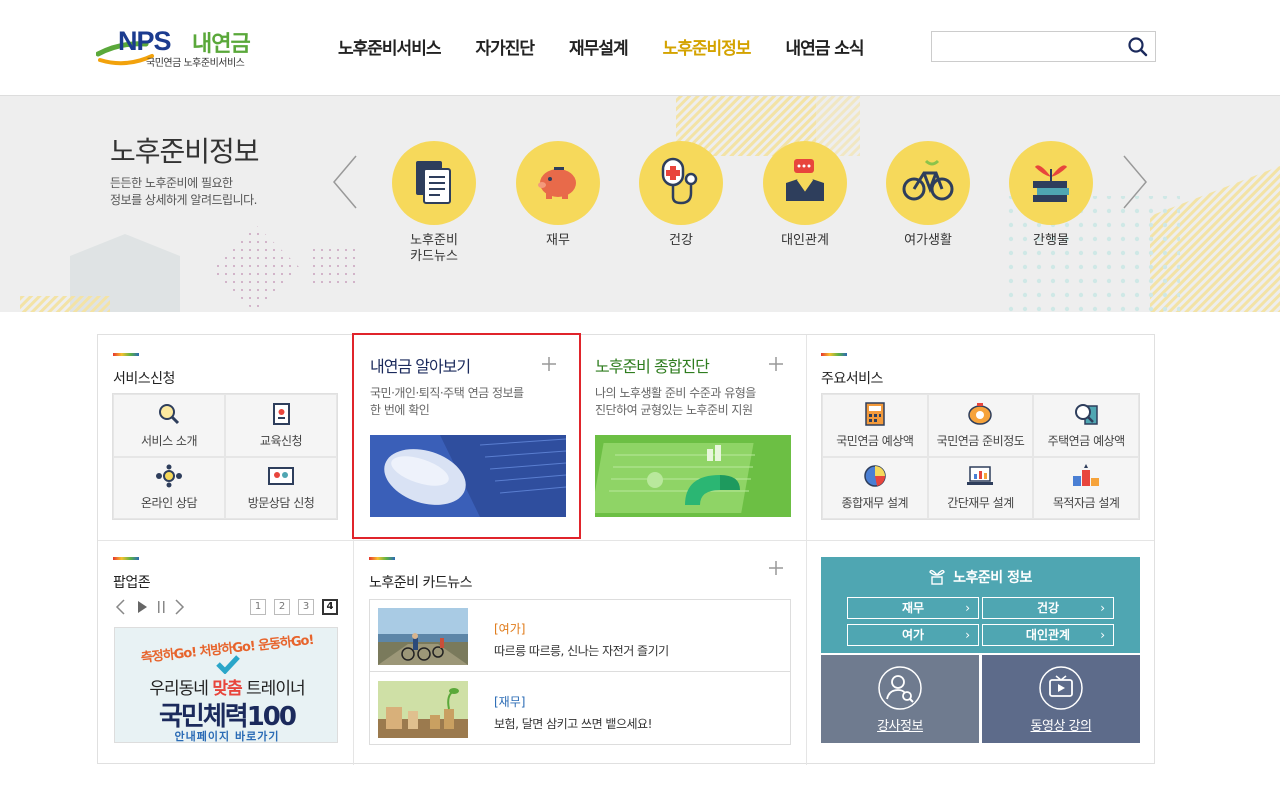 This screenshot has width=1280, height=796. What do you see at coordinates (258, 607) in the screenshot?
I see `popup-page-1: 1` at bounding box center [258, 607].